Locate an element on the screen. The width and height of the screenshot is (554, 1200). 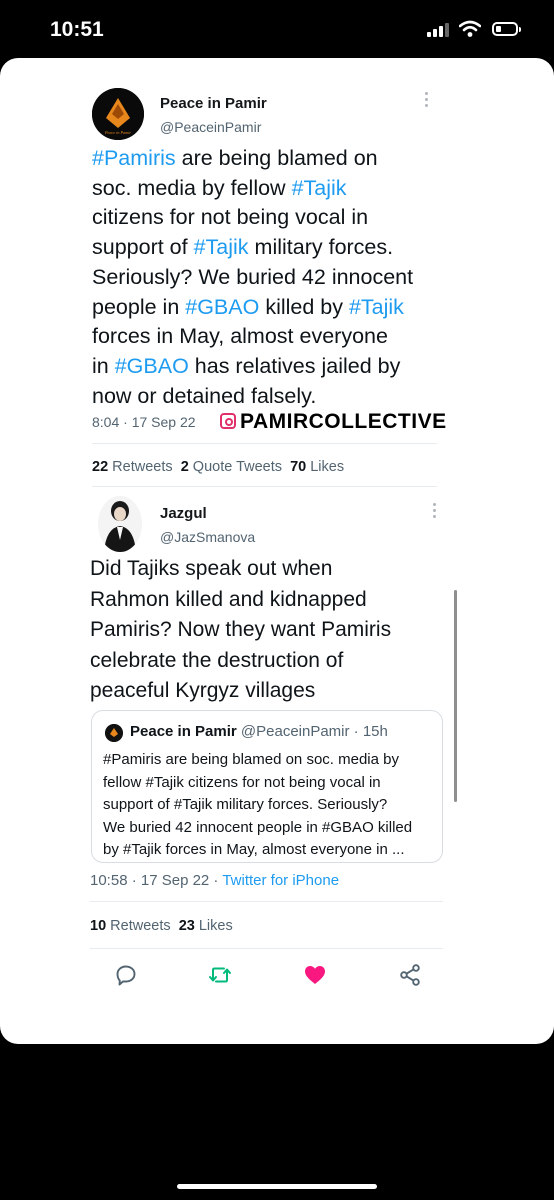
avatar-caption: Peace in Pamir is located at coordinates (117, 132).